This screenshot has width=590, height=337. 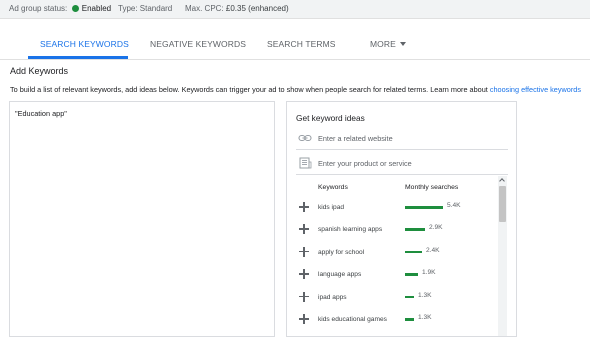 What do you see at coordinates (332, 297) in the screenshot?
I see `keyword-idea-text: ipad apps` at bounding box center [332, 297].